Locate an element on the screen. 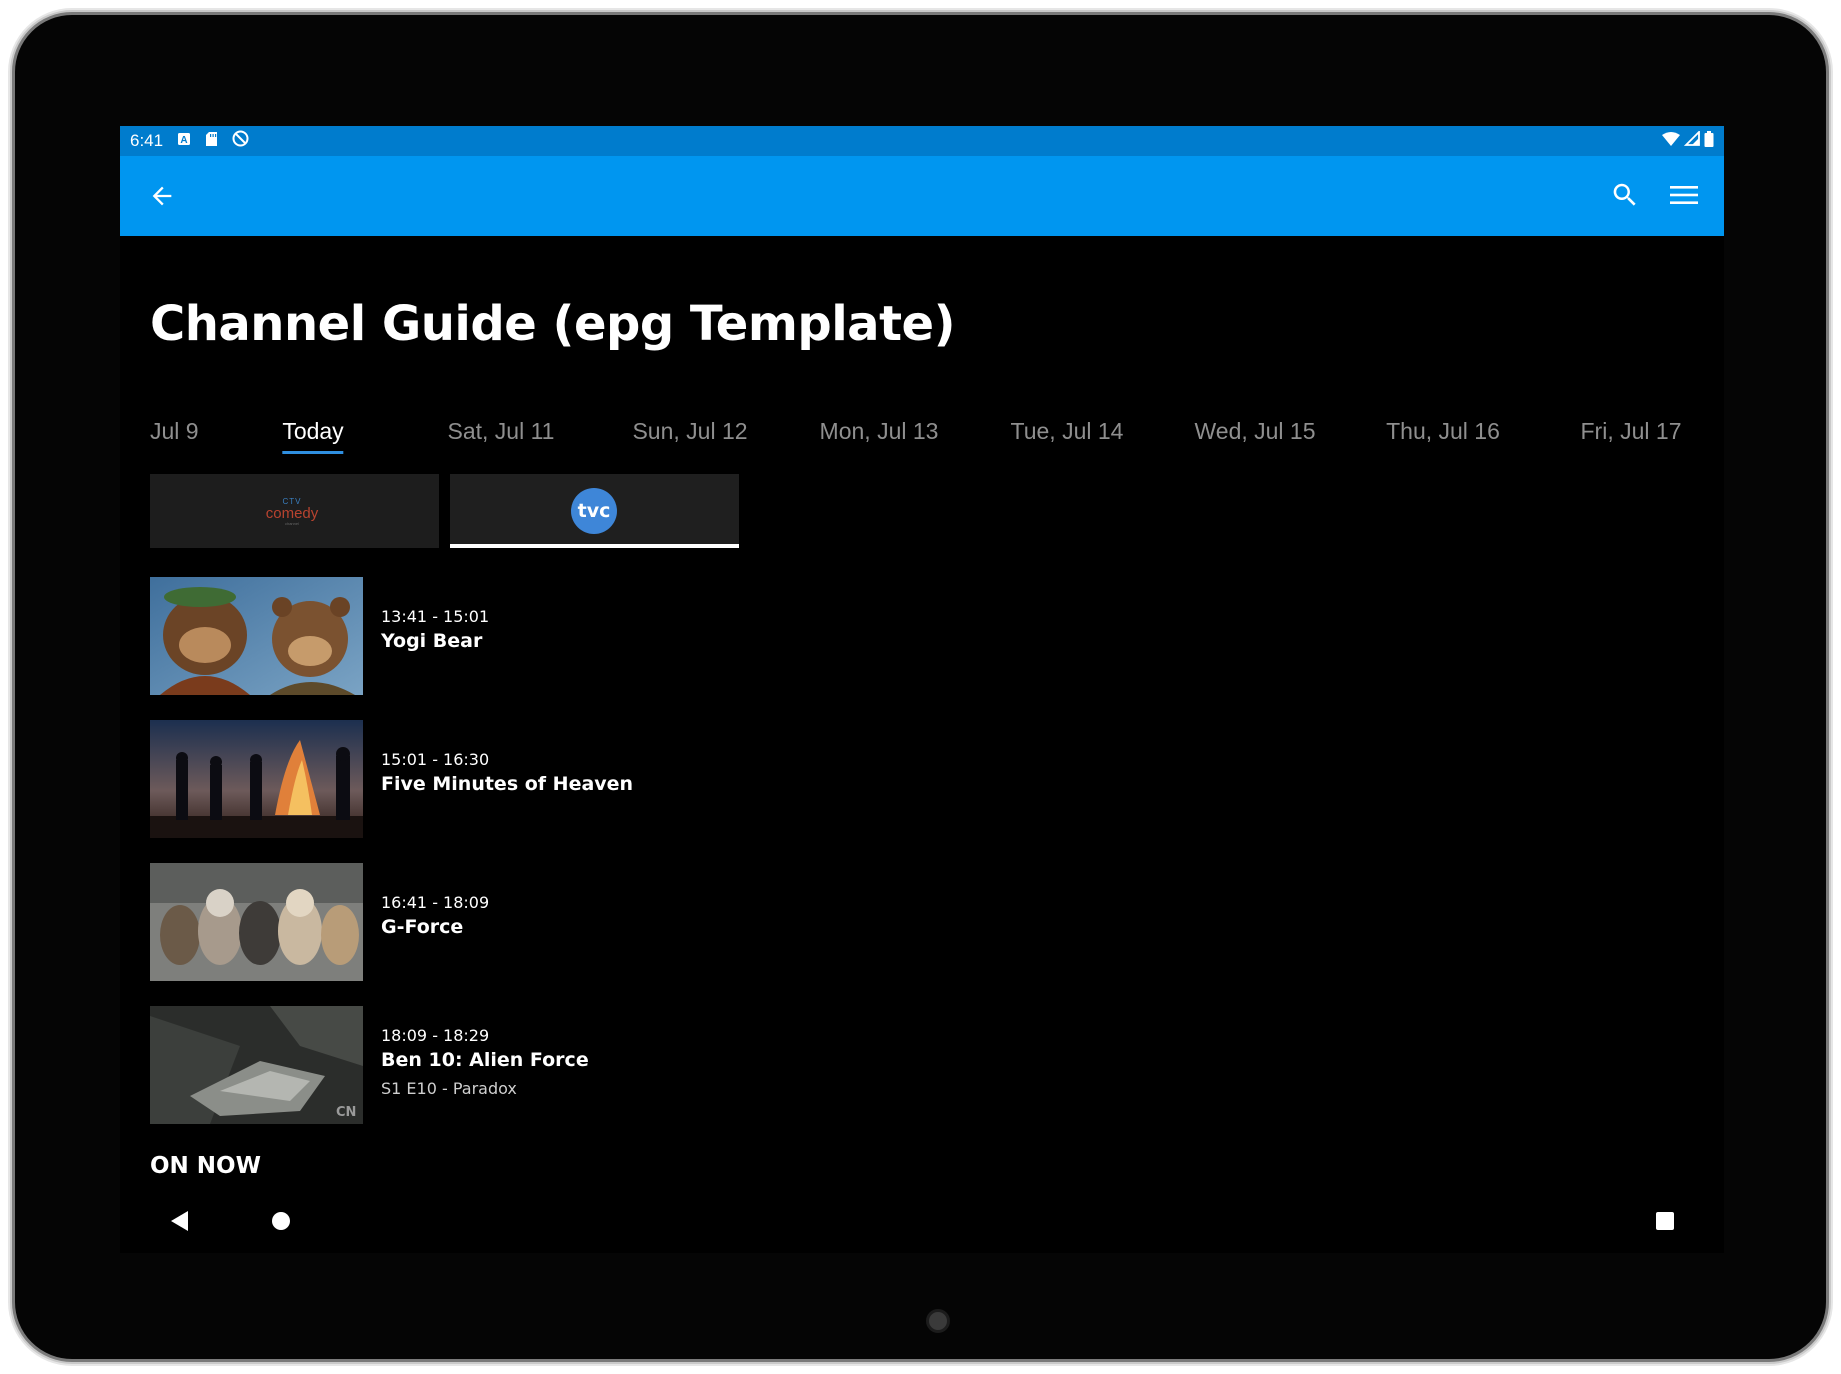 The width and height of the screenshot is (1841, 1374). logo-mid-text: comedy is located at coordinates (292, 513).